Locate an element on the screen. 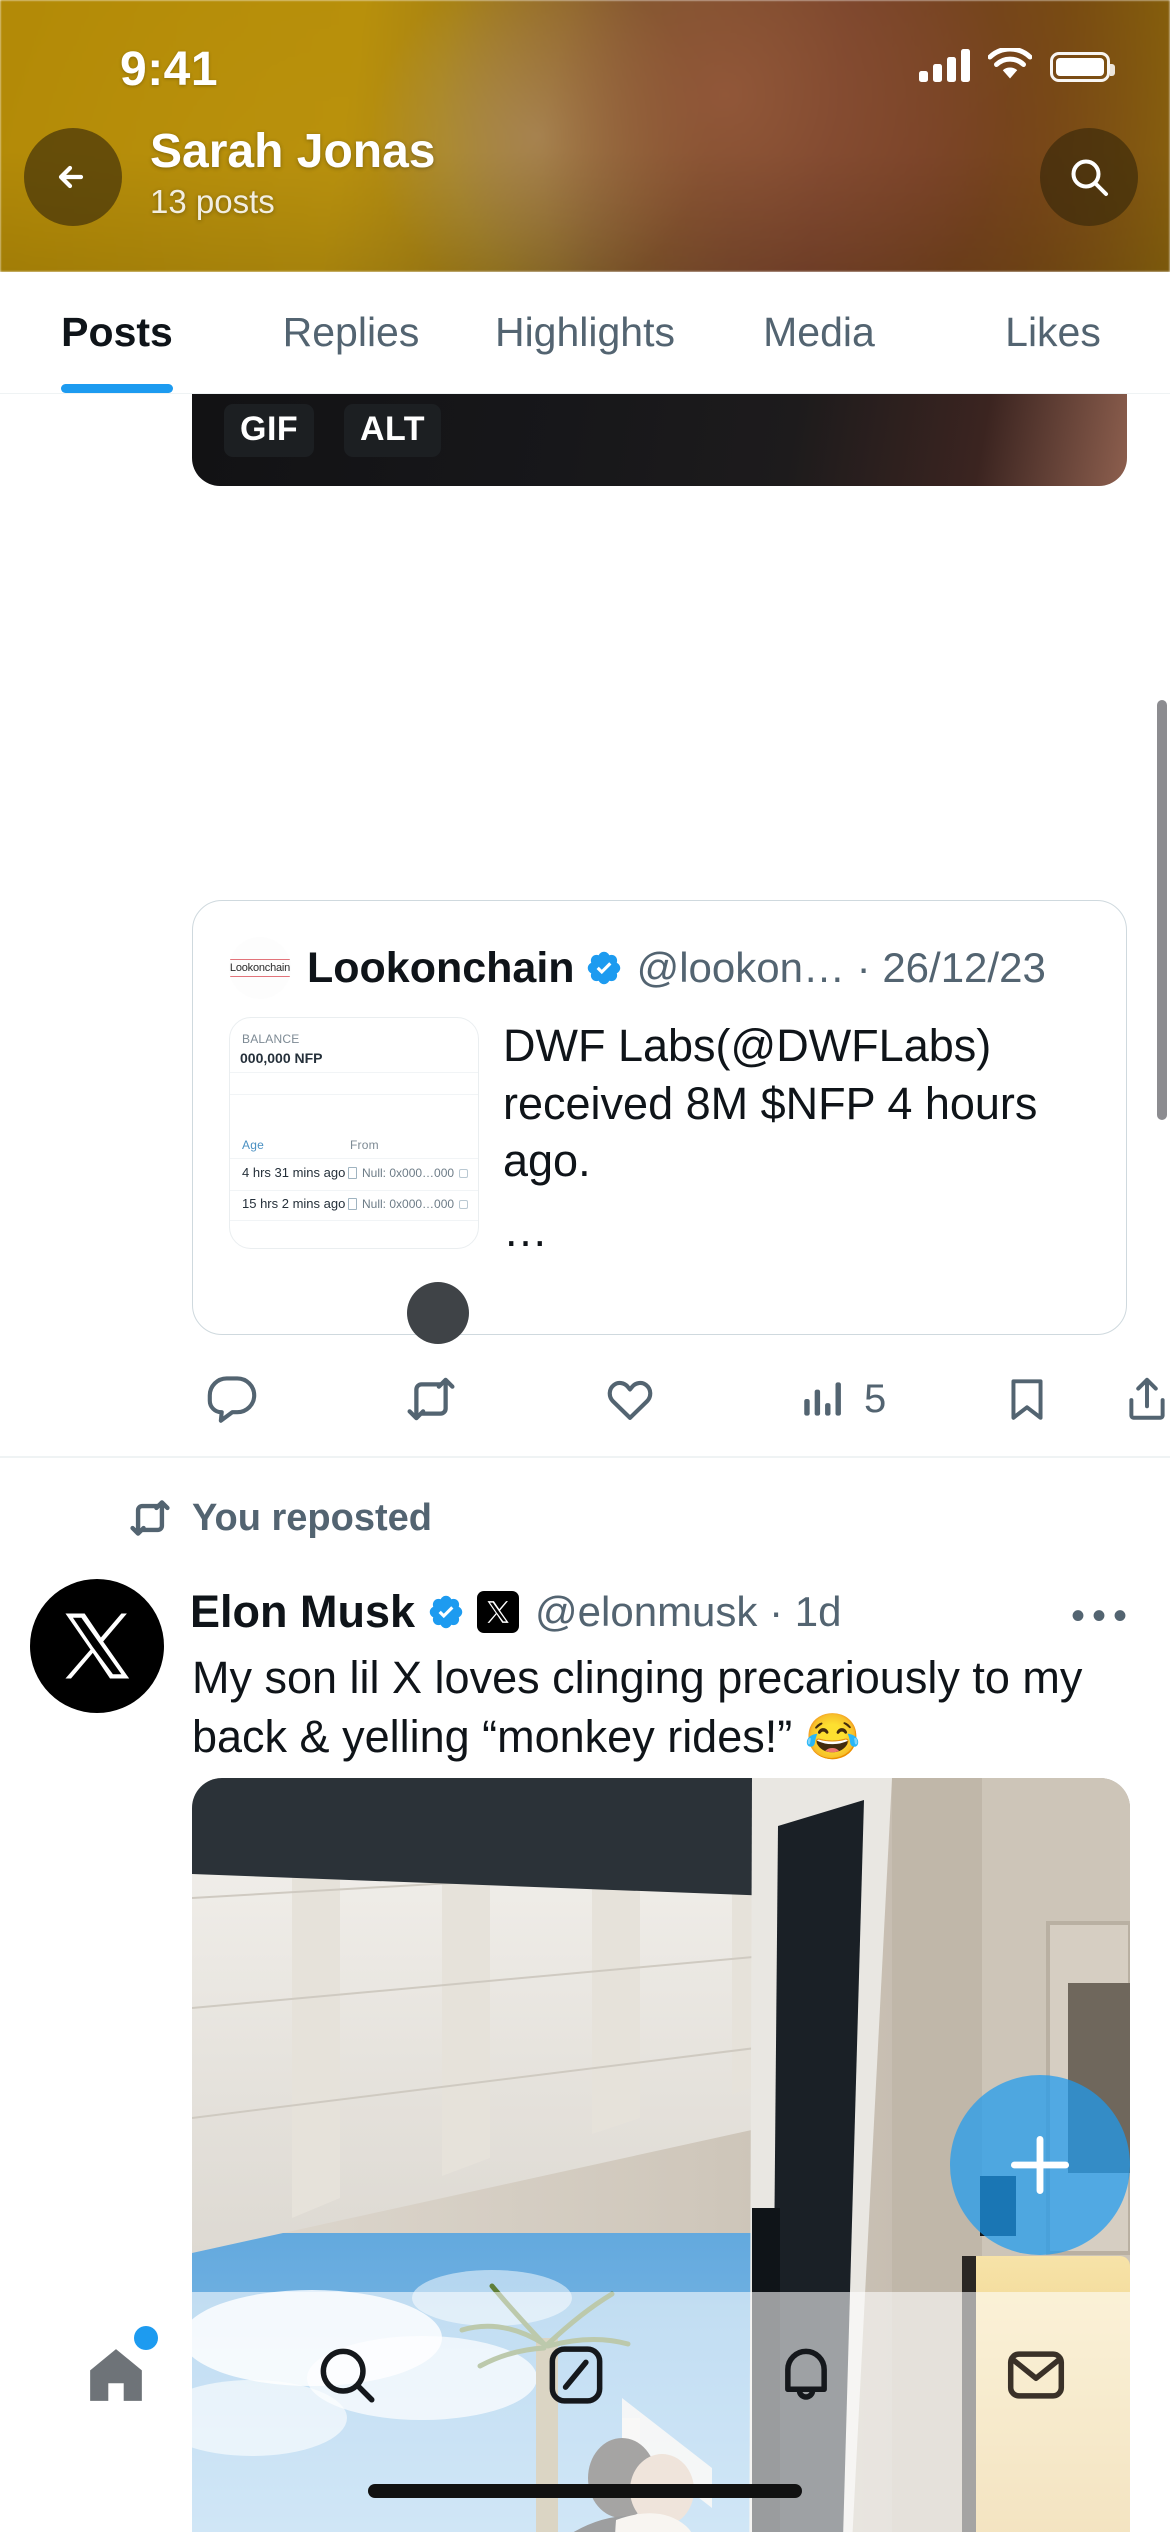 The width and height of the screenshot is (1170, 2532). compose-post-button is located at coordinates (1040, 2165).